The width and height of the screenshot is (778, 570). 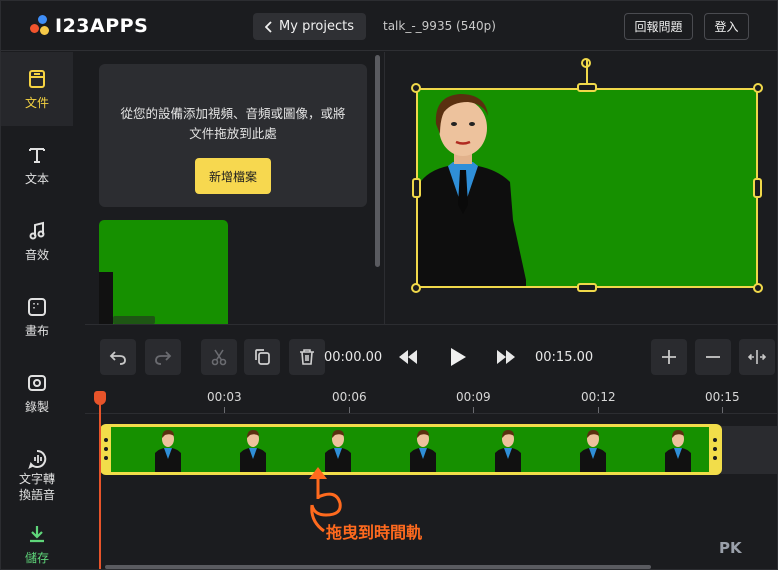 I want to click on file-drop-zone: 從您的設備添加視頻、音頻或圖像，或將 文件拖放到此處 新增檔案, so click(x=233, y=135).